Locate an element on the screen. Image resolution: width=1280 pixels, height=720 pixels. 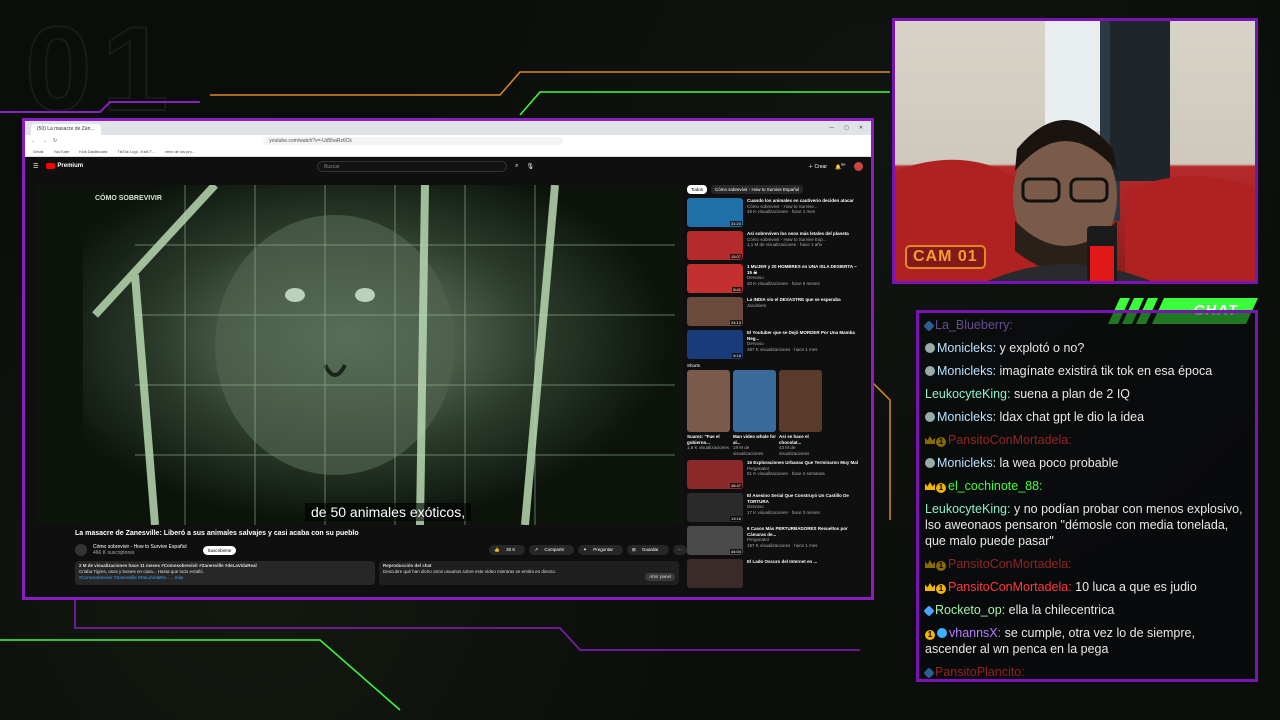
share-button: ↗ Compartir is located at coordinates (552, 550).